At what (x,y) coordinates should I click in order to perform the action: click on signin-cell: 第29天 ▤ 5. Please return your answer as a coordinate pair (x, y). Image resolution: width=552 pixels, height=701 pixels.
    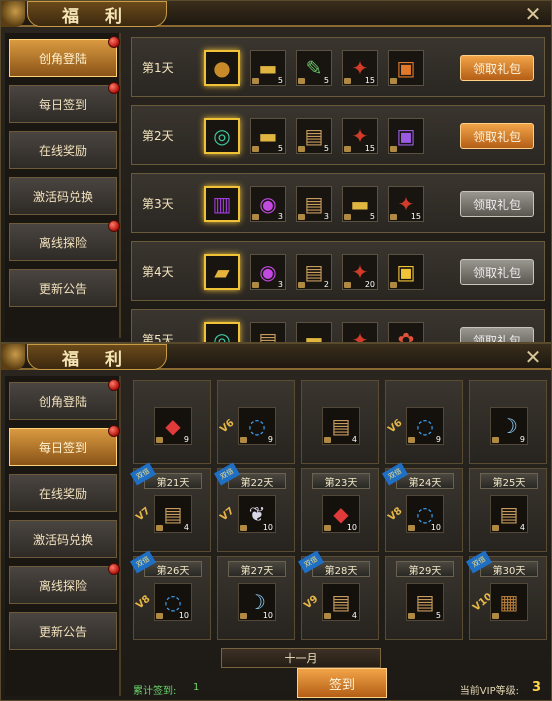
    Looking at the image, I should click on (424, 598).